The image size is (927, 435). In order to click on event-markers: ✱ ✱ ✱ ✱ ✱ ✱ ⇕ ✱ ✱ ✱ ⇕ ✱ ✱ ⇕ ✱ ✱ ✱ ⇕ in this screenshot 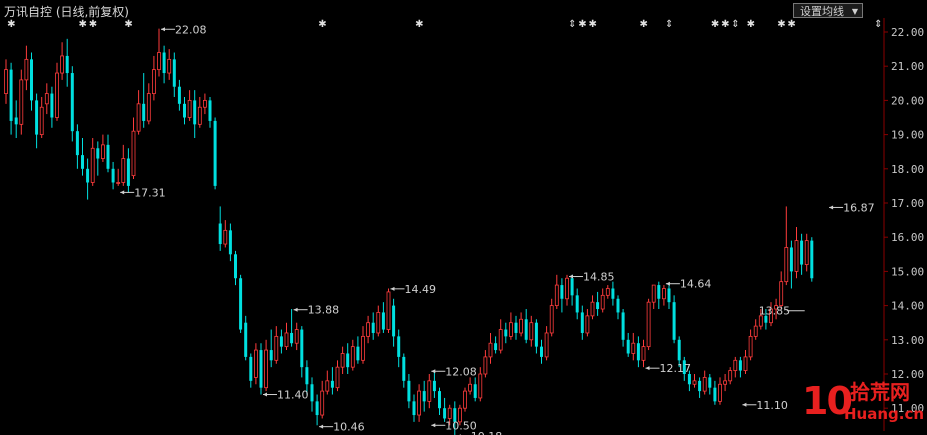, I will do `click(444, 24)`.